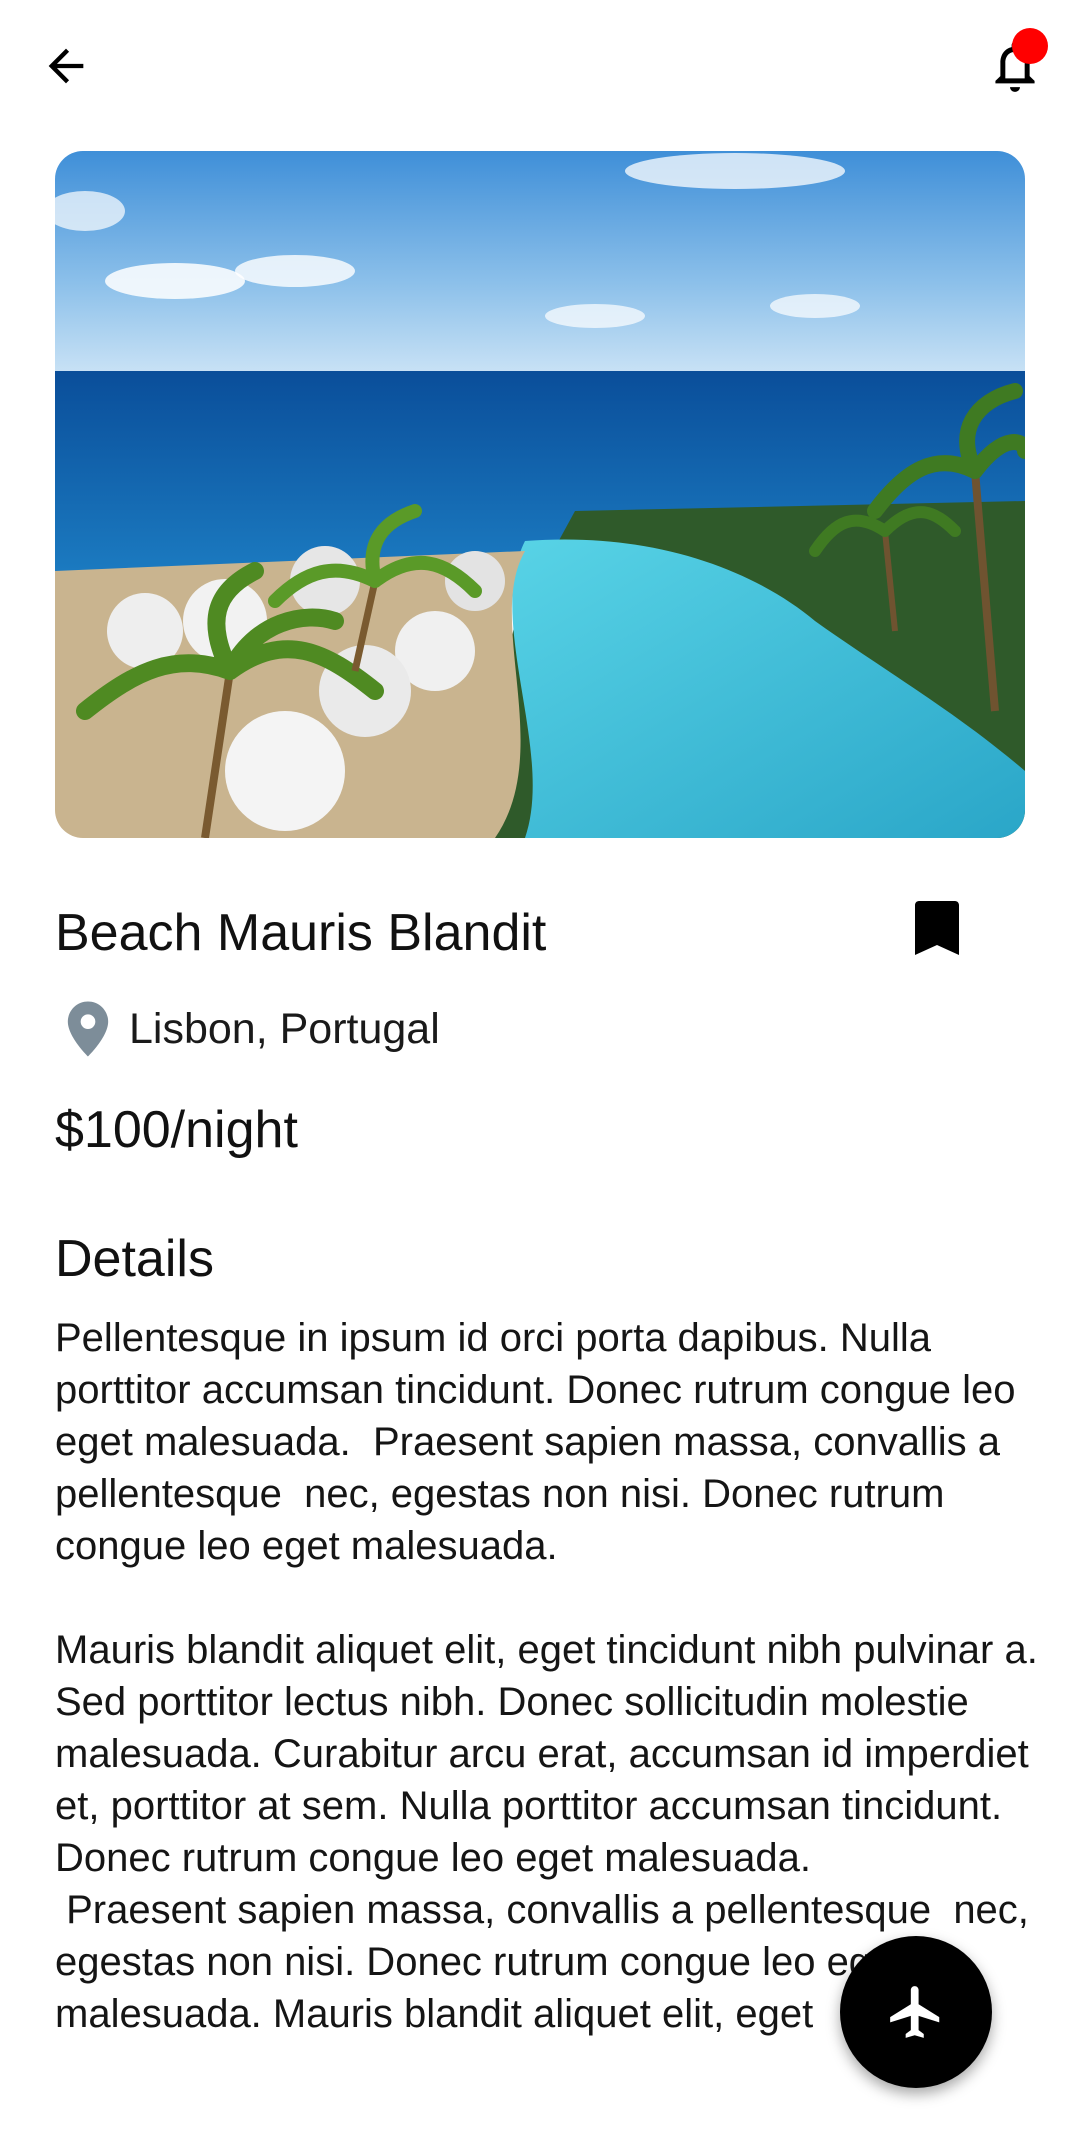 This screenshot has width=1080, height=2131. Describe the element at coordinates (301, 933) in the screenshot. I see `listing-title: Beach Mauris Blandit` at that location.